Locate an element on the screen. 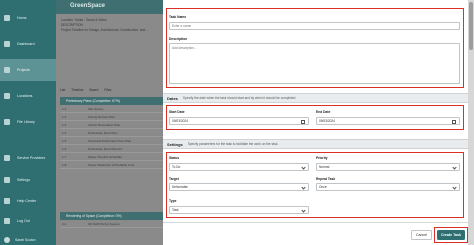 The width and height of the screenshot is (474, 245). home-icon is located at coordinates (7, 18).